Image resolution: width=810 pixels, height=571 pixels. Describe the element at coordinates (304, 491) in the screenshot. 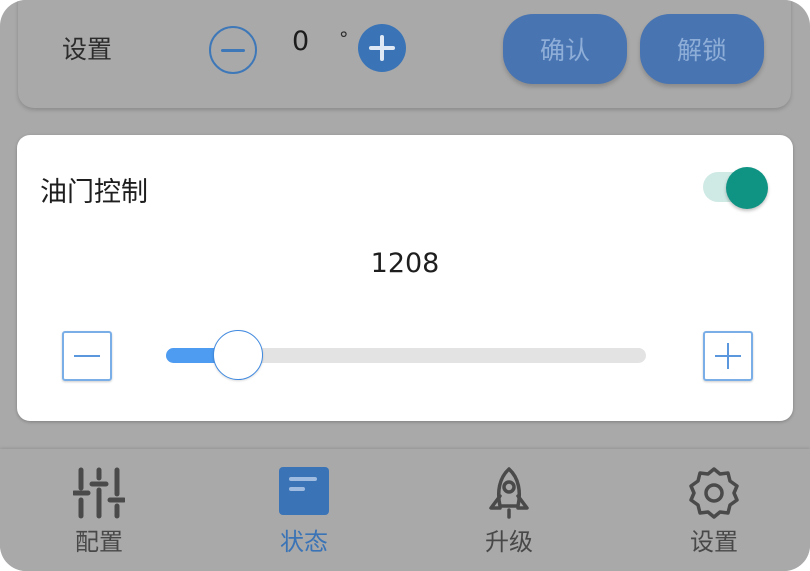

I see `status-icon` at that location.